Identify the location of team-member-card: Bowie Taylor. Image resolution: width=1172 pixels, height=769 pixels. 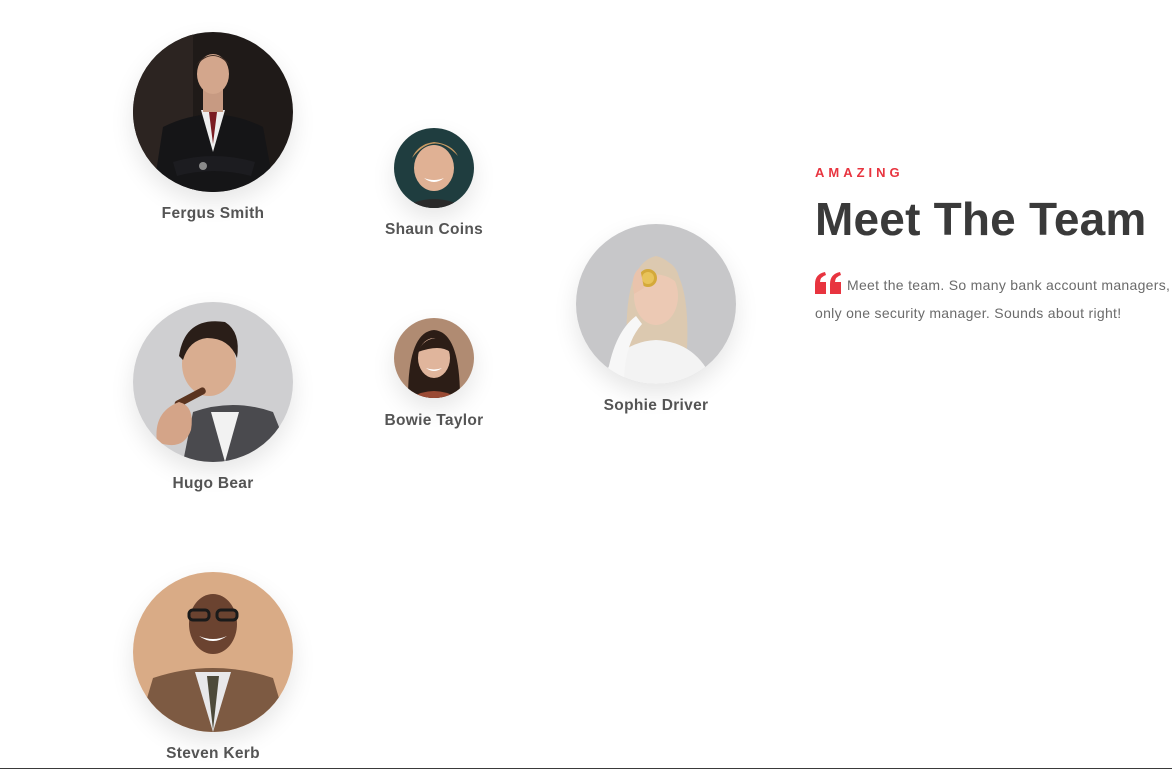
(434, 374).